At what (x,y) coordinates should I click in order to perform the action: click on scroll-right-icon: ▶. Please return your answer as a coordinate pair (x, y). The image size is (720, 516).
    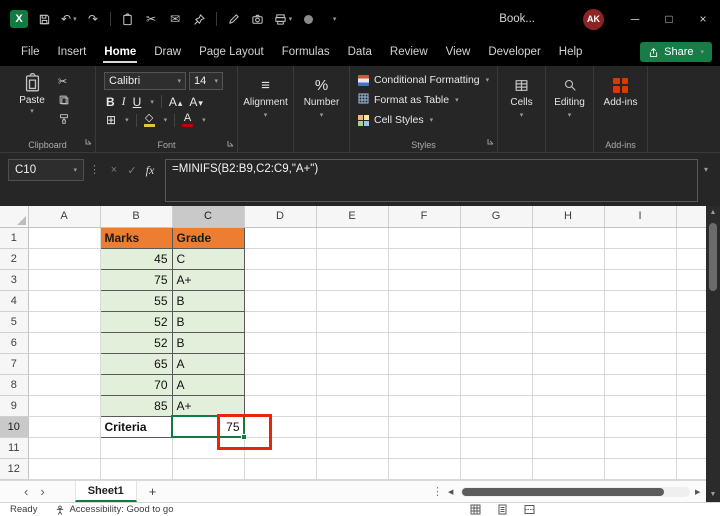
    Looking at the image, I should click on (697, 492).